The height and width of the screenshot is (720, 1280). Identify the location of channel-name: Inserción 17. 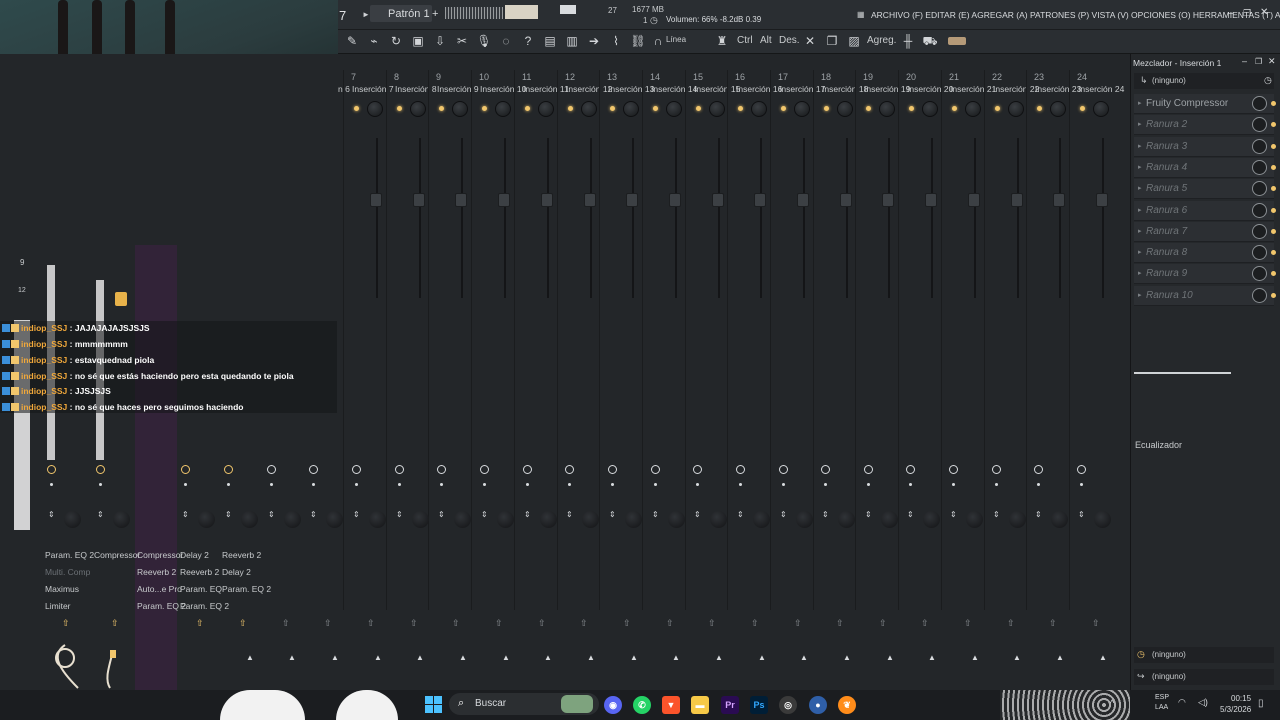
(802, 89).